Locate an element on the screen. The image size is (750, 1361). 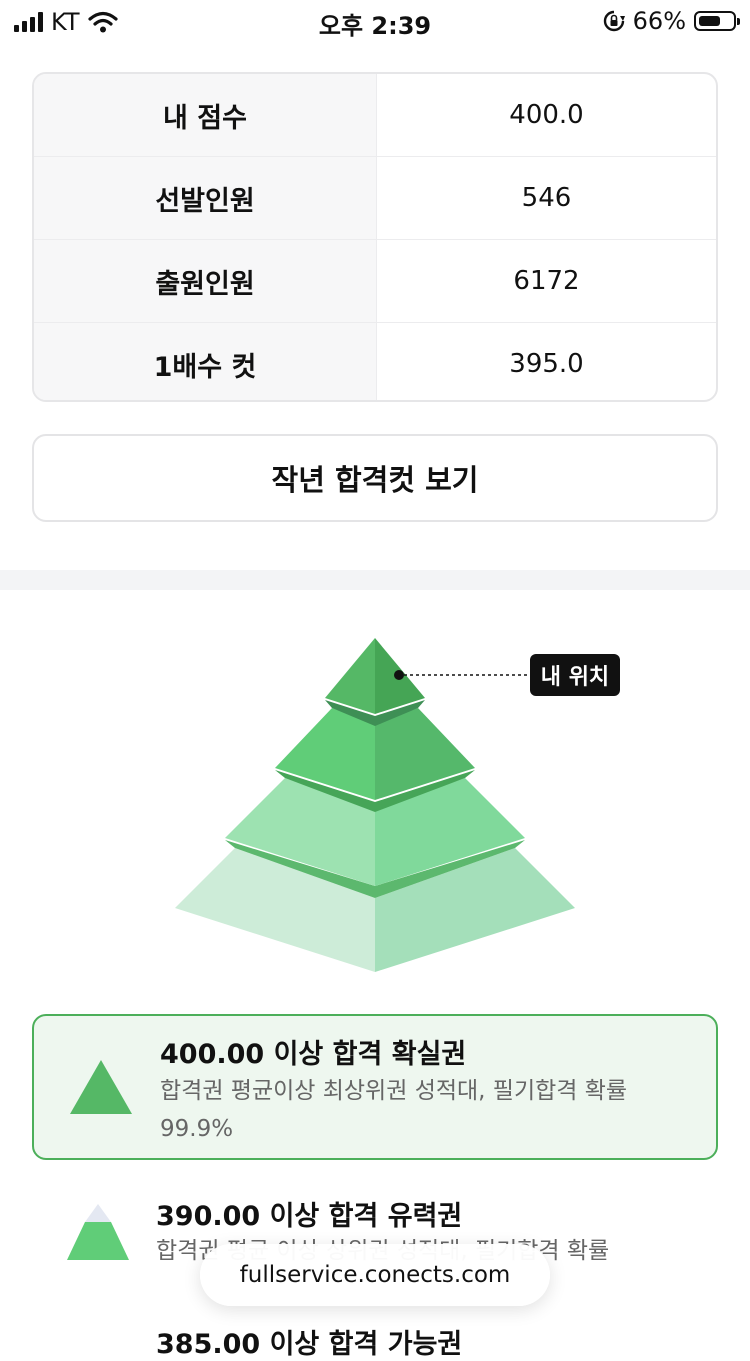
section-divider is located at coordinates (375, 580).